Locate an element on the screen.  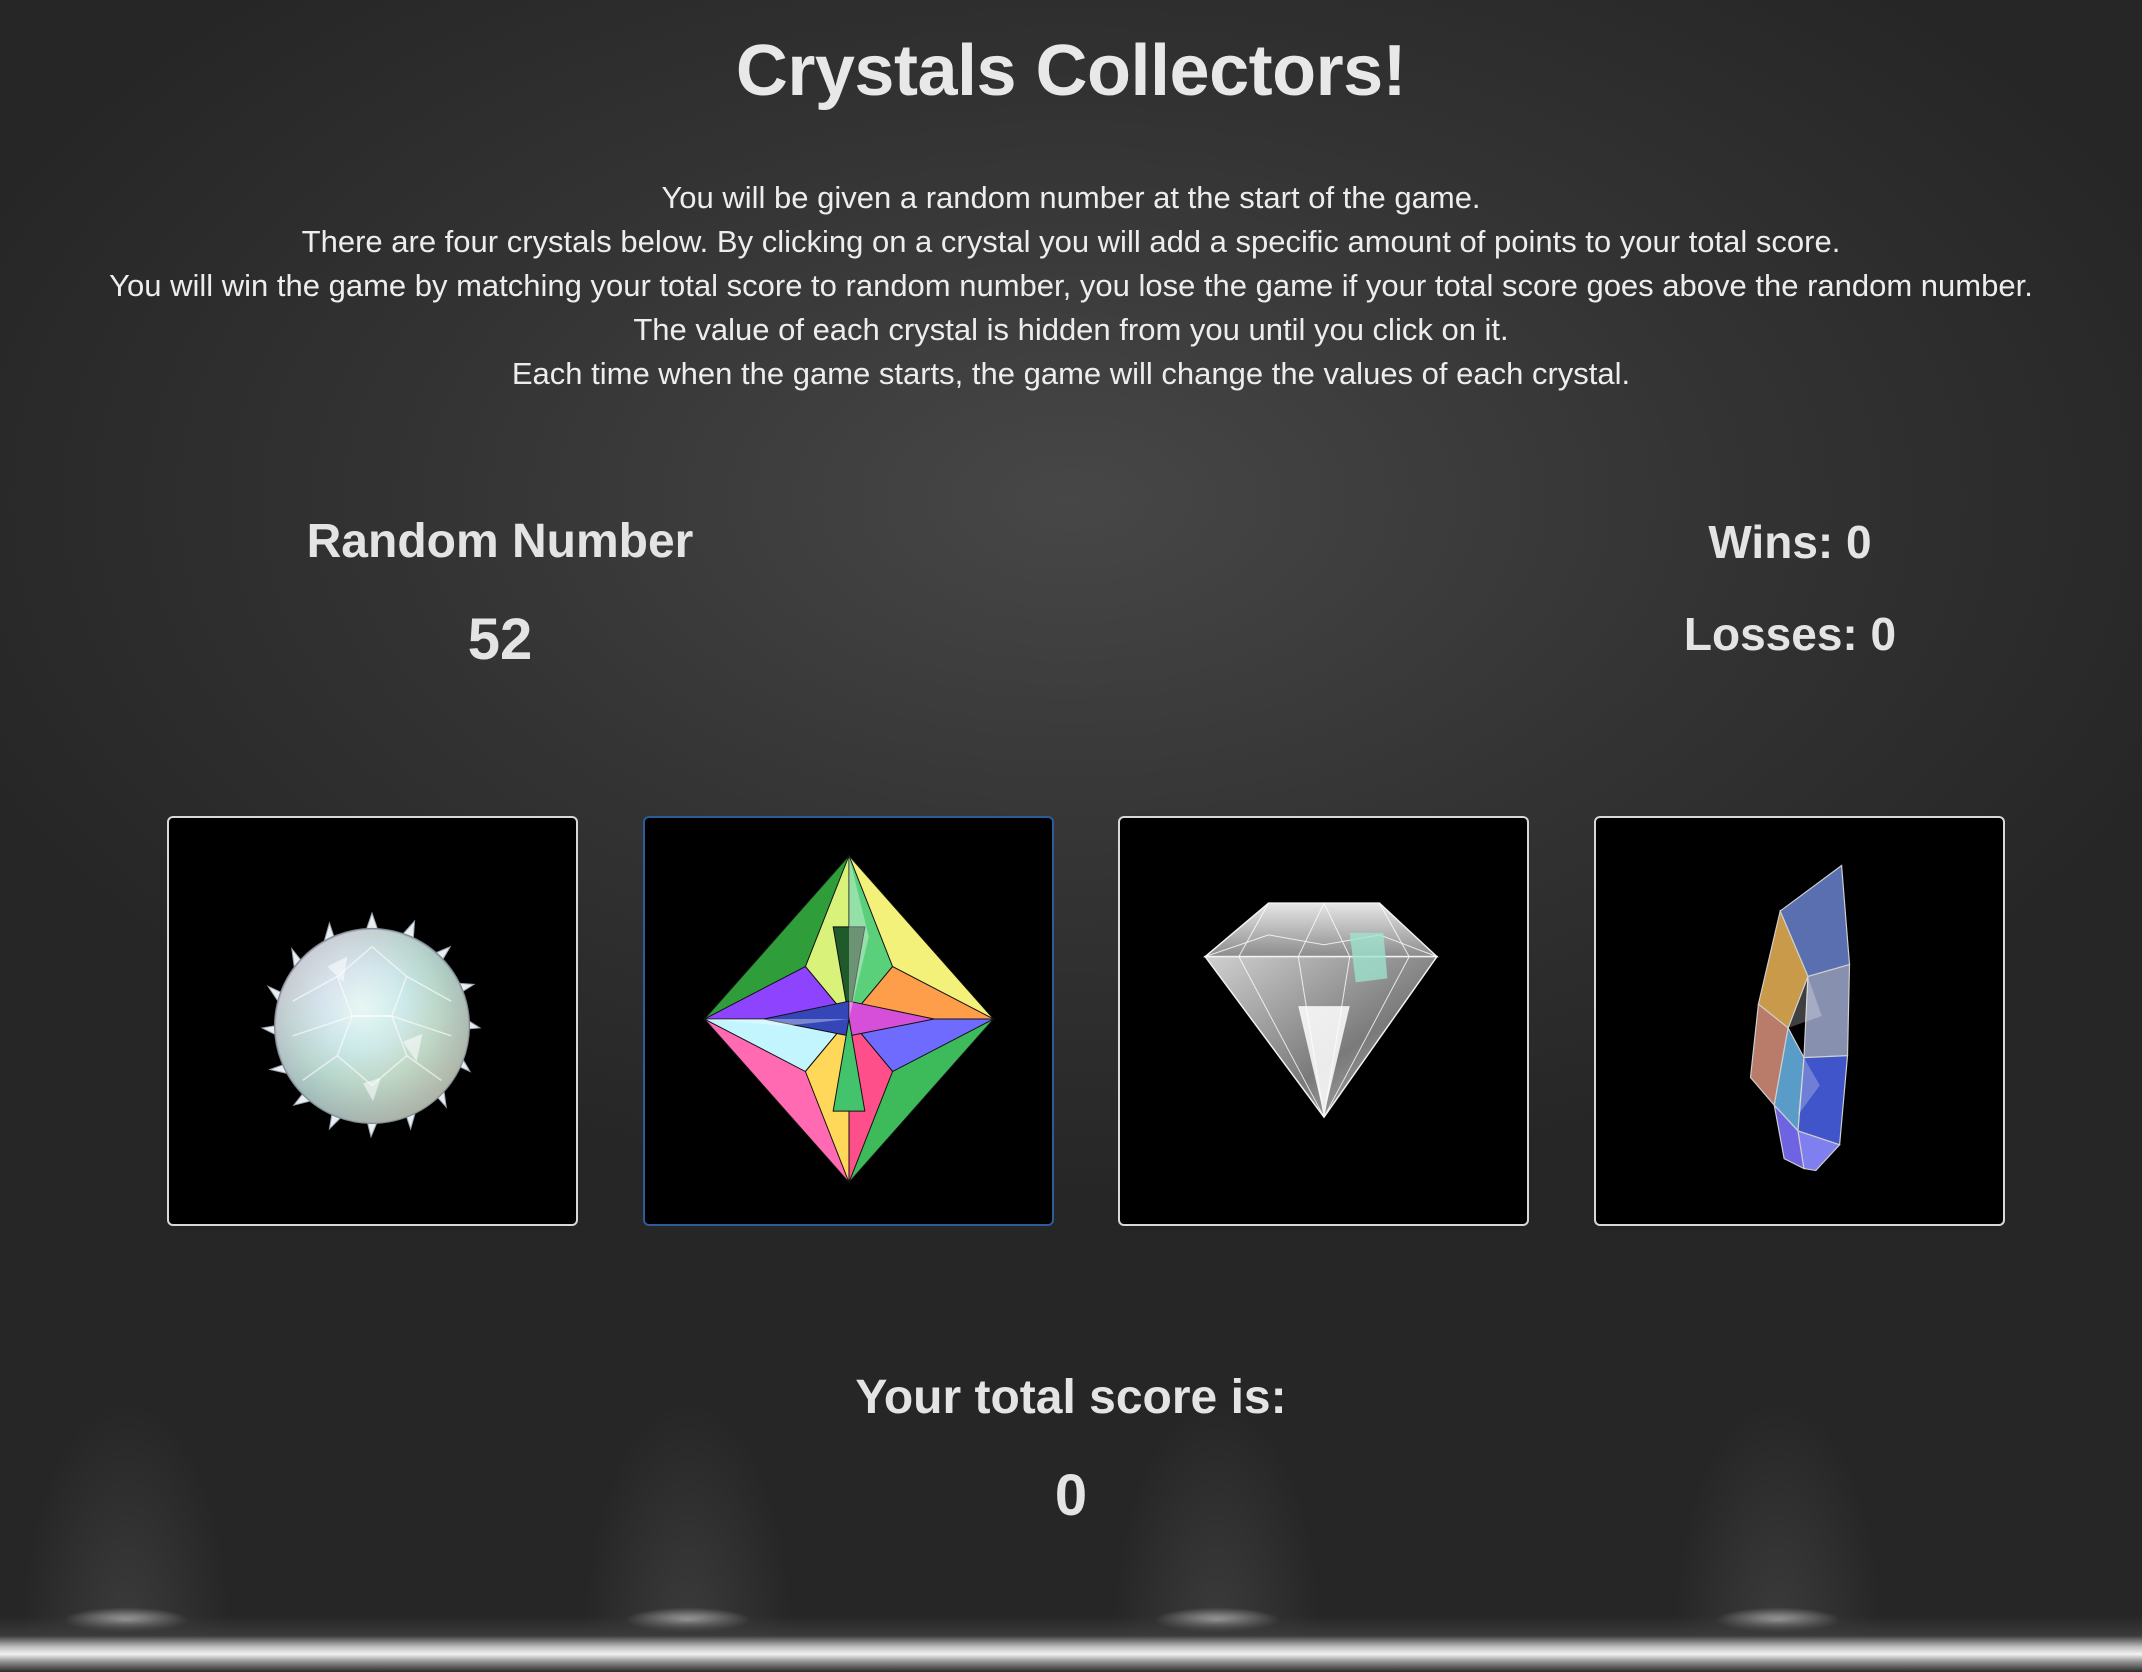
spiky-orb-crystal-icon is located at coordinates (371, 1025).